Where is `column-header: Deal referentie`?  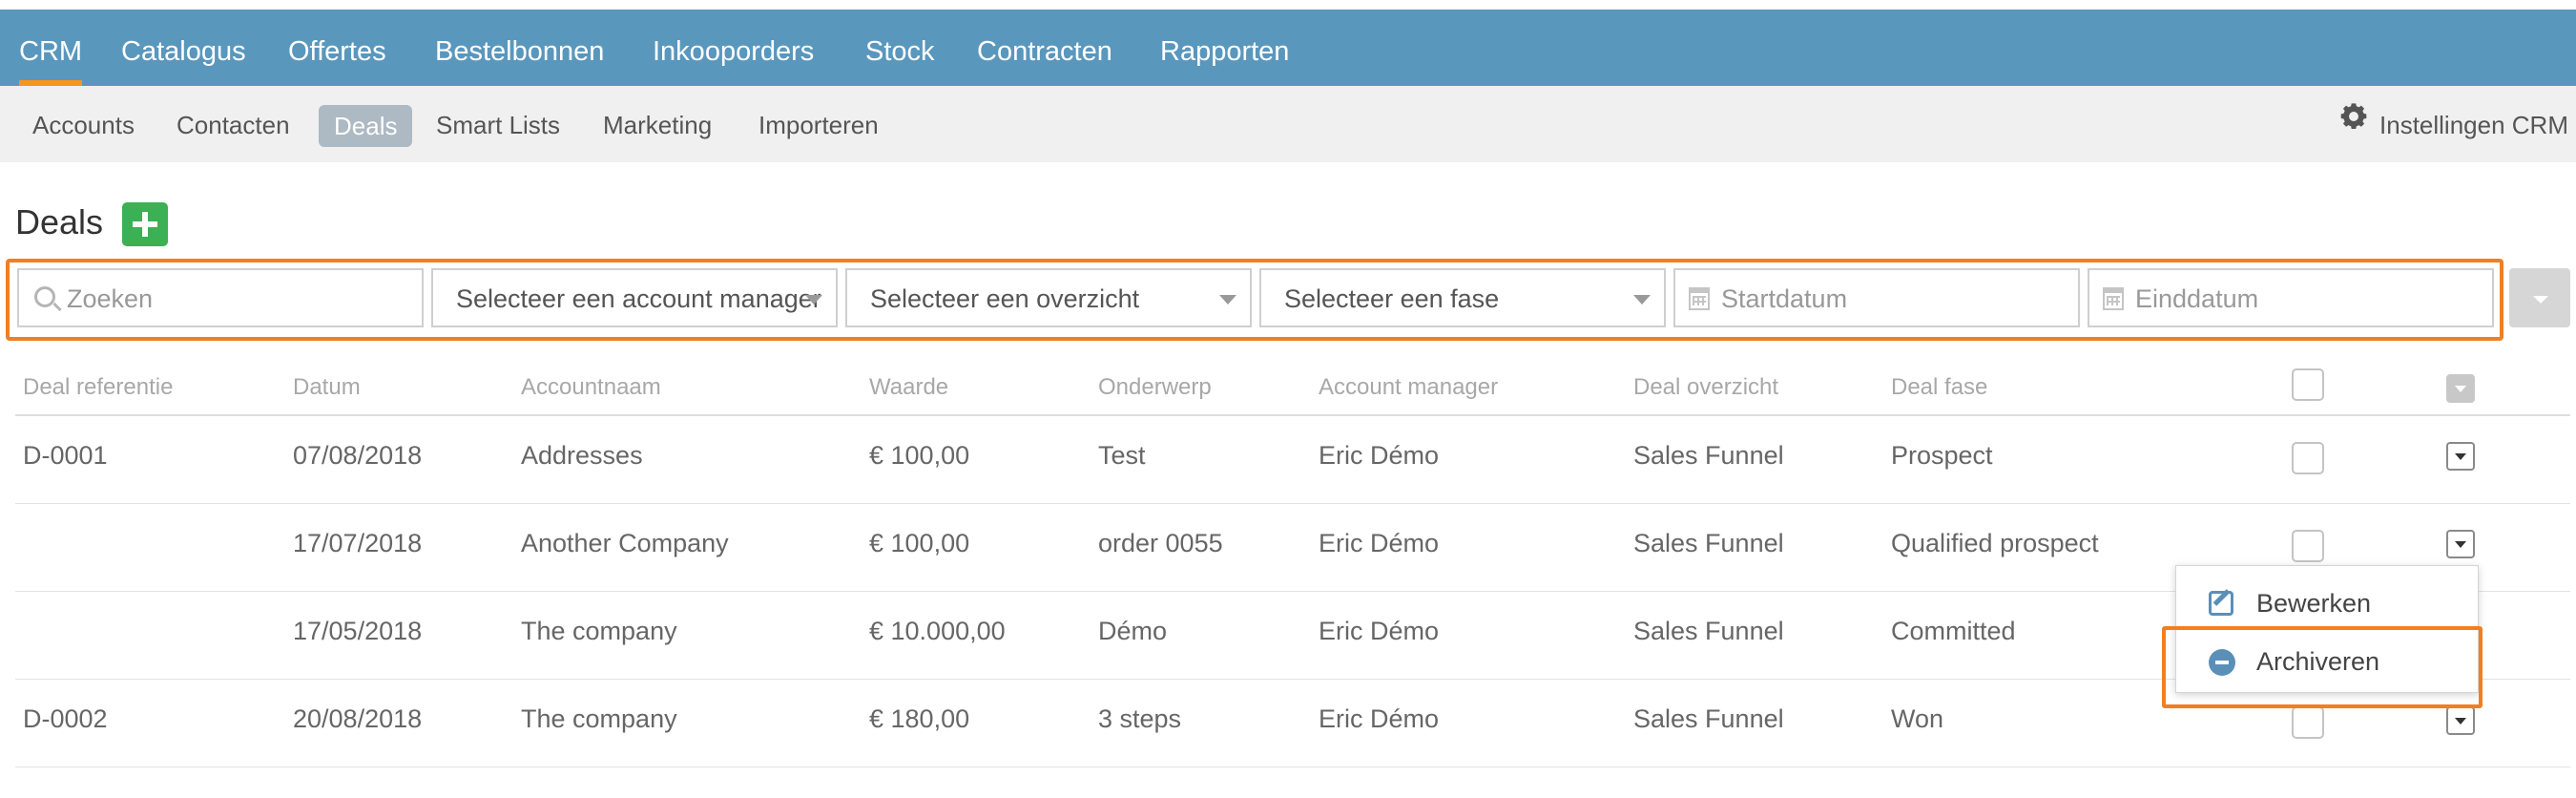 column-header: Deal referentie is located at coordinates (98, 387).